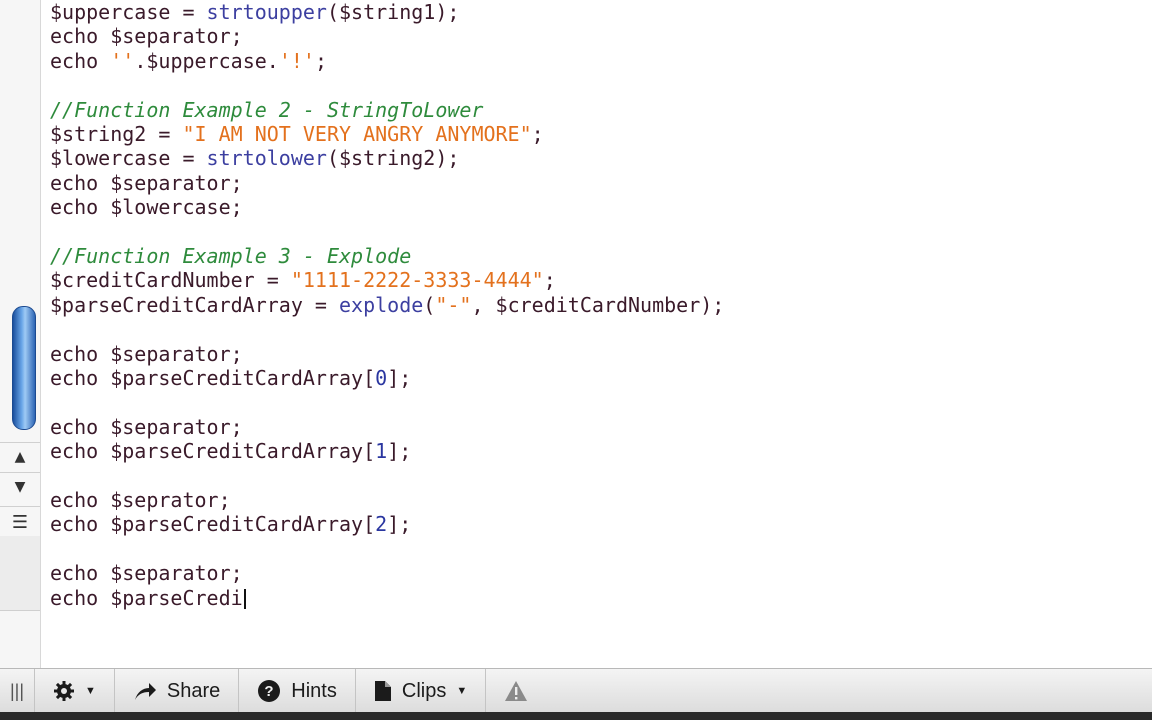 Image resolution: width=1152 pixels, height=720 pixels. What do you see at coordinates (193, 690) in the screenshot?
I see `share-label: Share` at bounding box center [193, 690].